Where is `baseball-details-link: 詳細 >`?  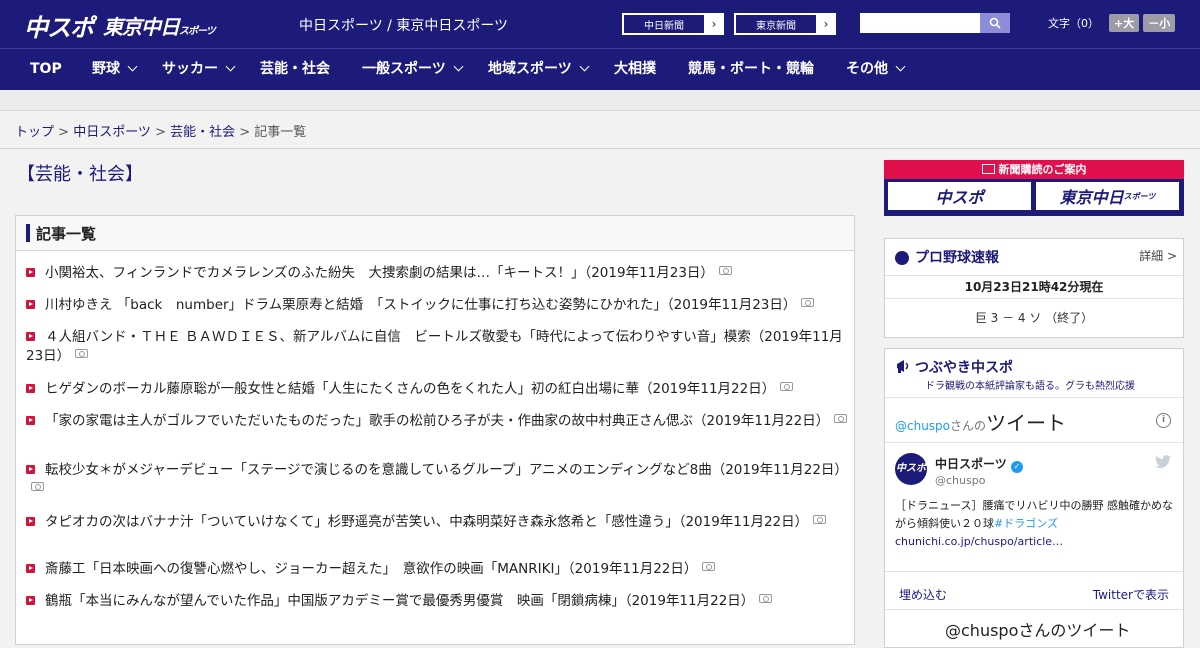 baseball-details-link: 詳細 > is located at coordinates (1158, 255).